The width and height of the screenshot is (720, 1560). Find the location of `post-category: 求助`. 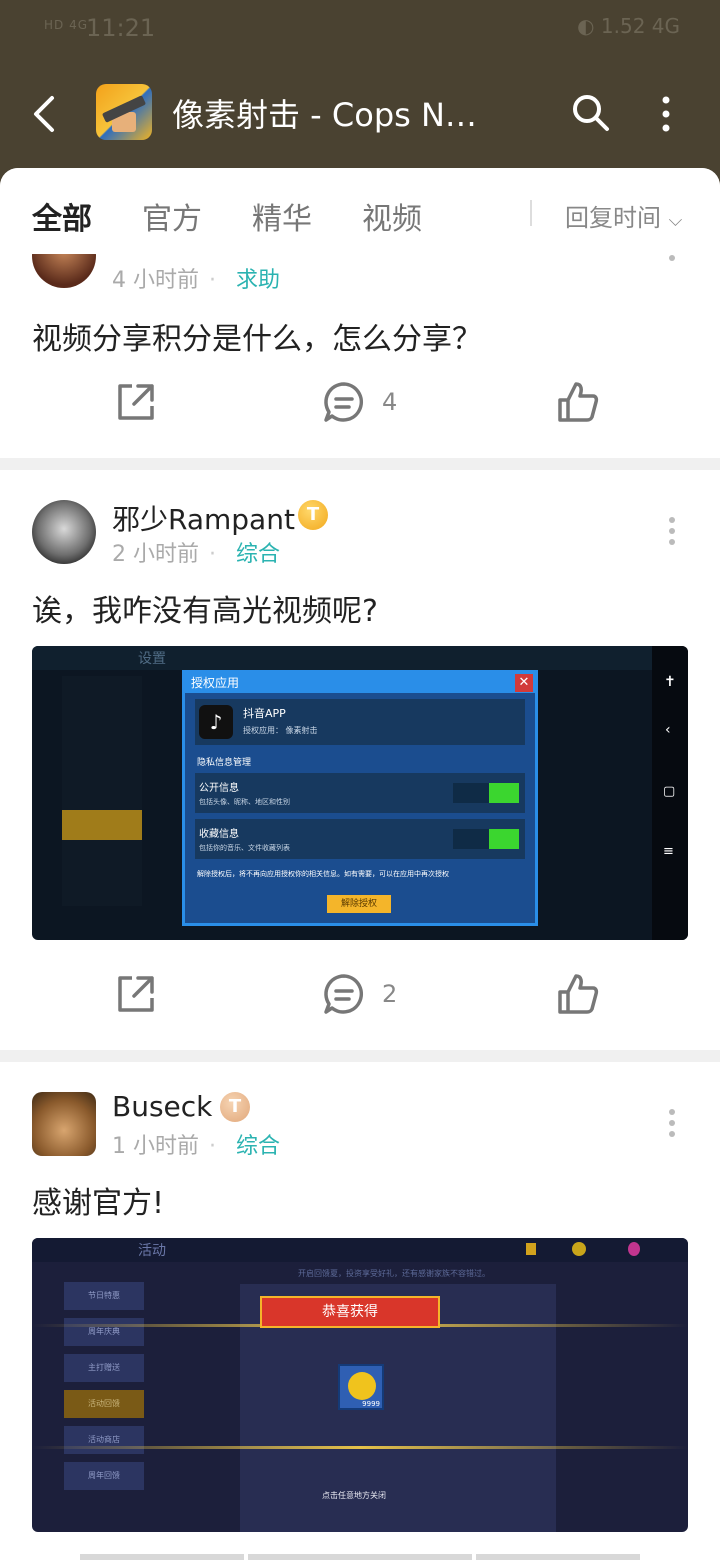

post-category: 求助 is located at coordinates (258, 280).